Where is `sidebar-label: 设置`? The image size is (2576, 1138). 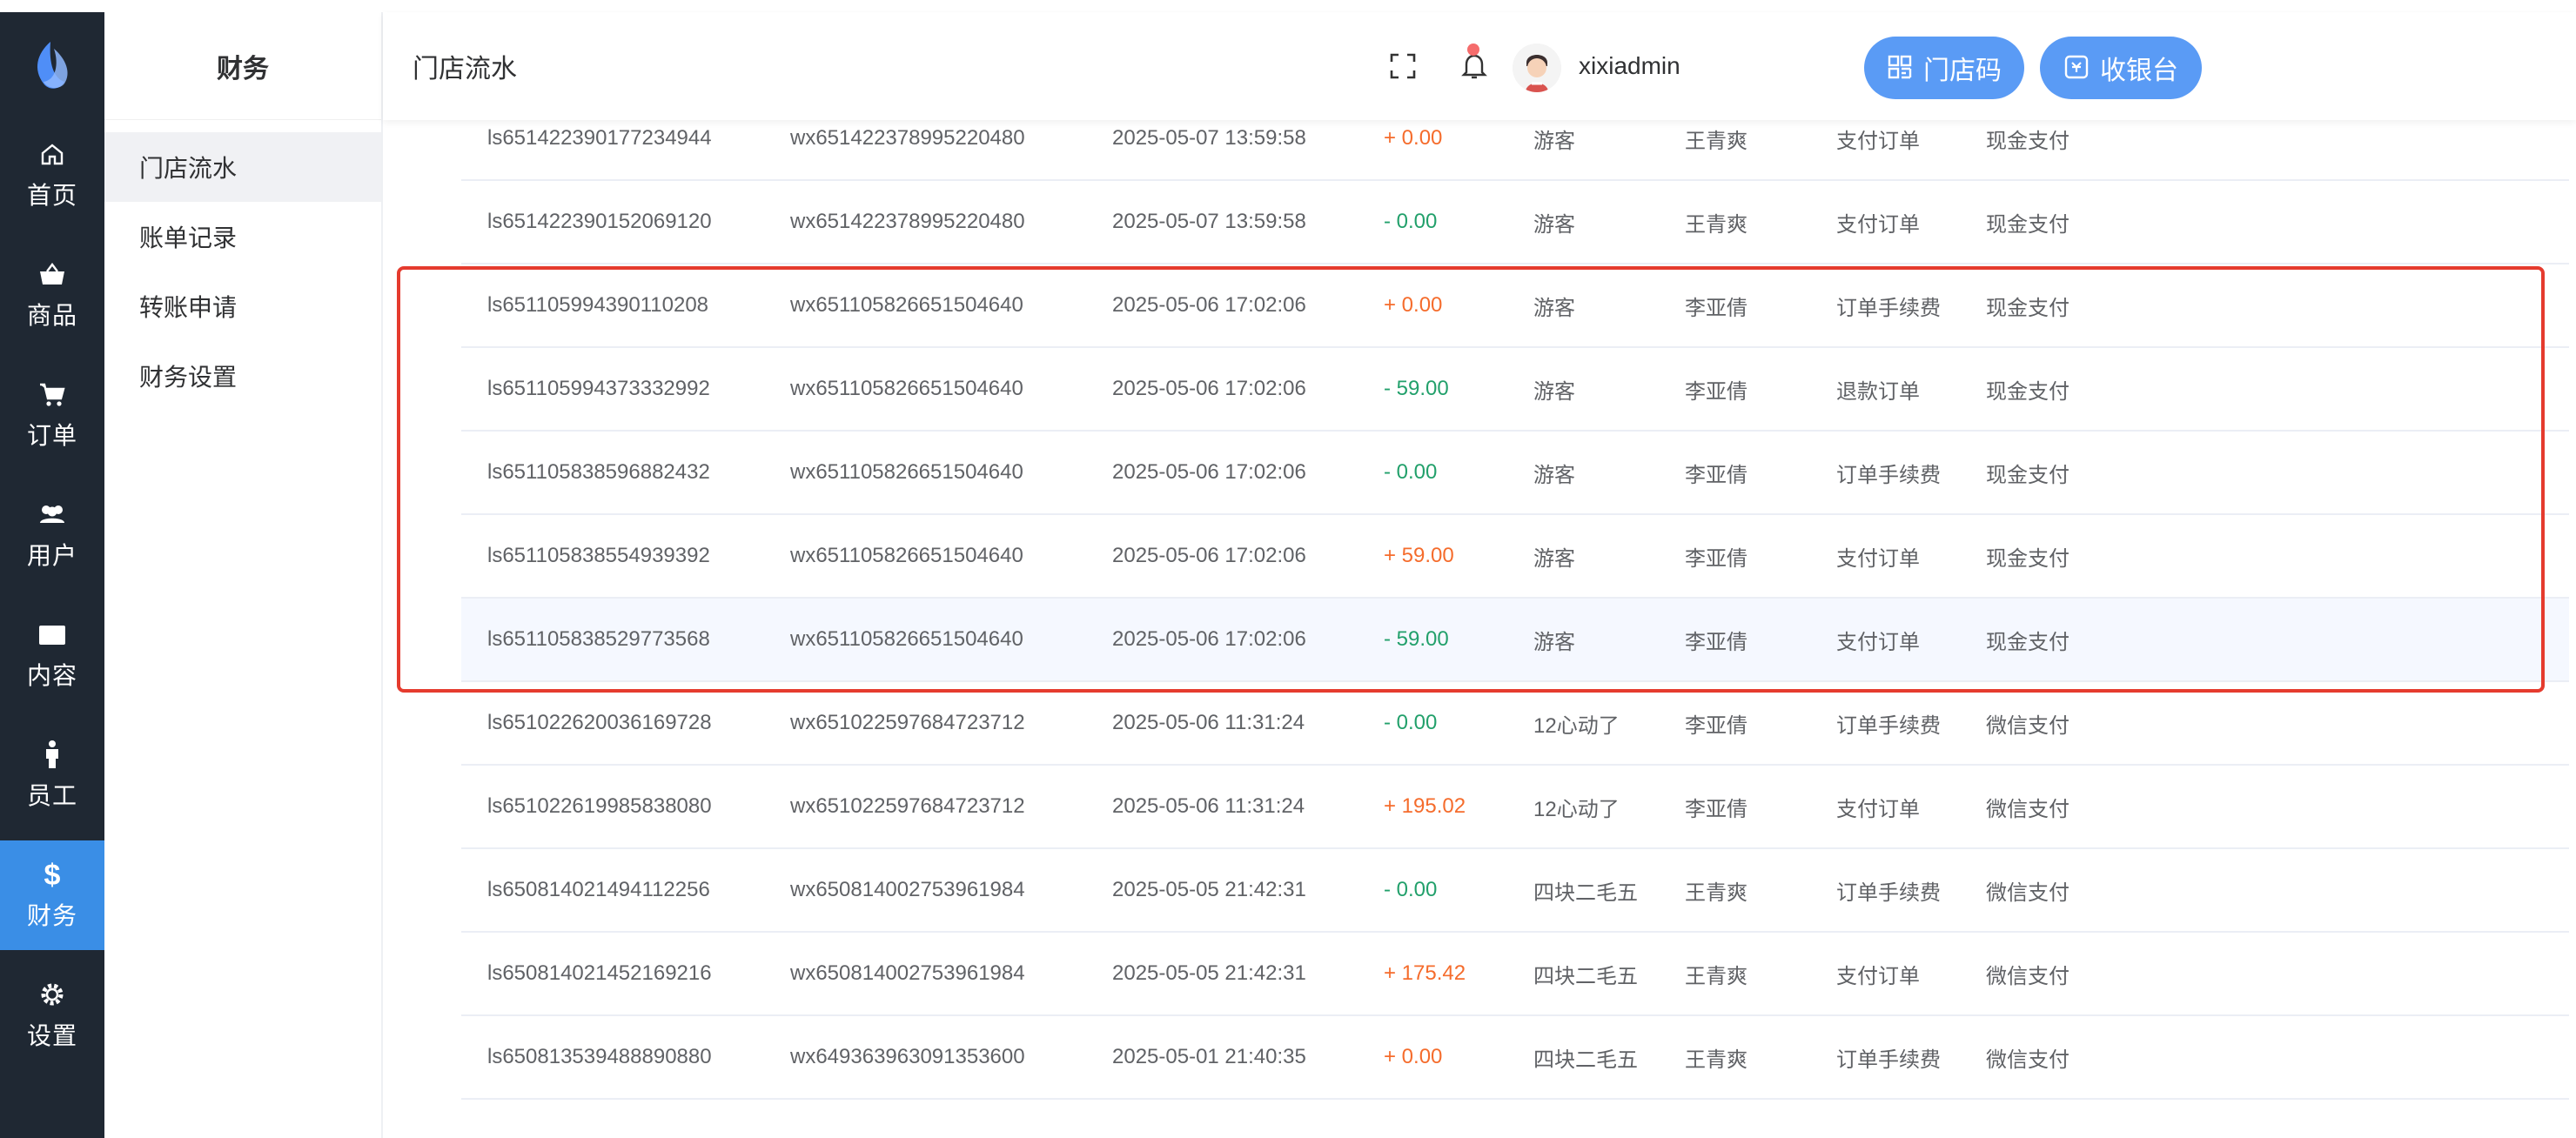 sidebar-label: 设置 is located at coordinates (52, 1035).